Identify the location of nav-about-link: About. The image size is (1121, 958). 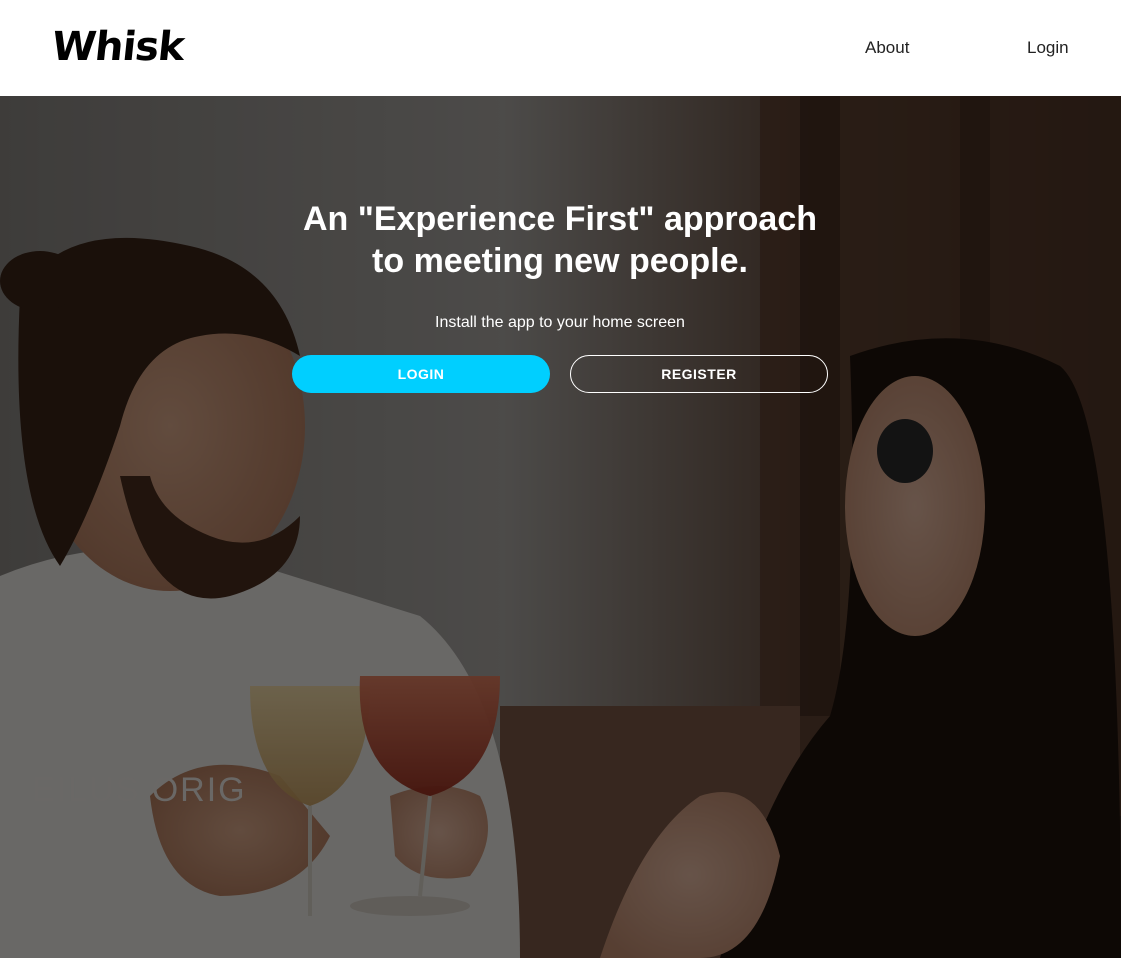
(887, 48).